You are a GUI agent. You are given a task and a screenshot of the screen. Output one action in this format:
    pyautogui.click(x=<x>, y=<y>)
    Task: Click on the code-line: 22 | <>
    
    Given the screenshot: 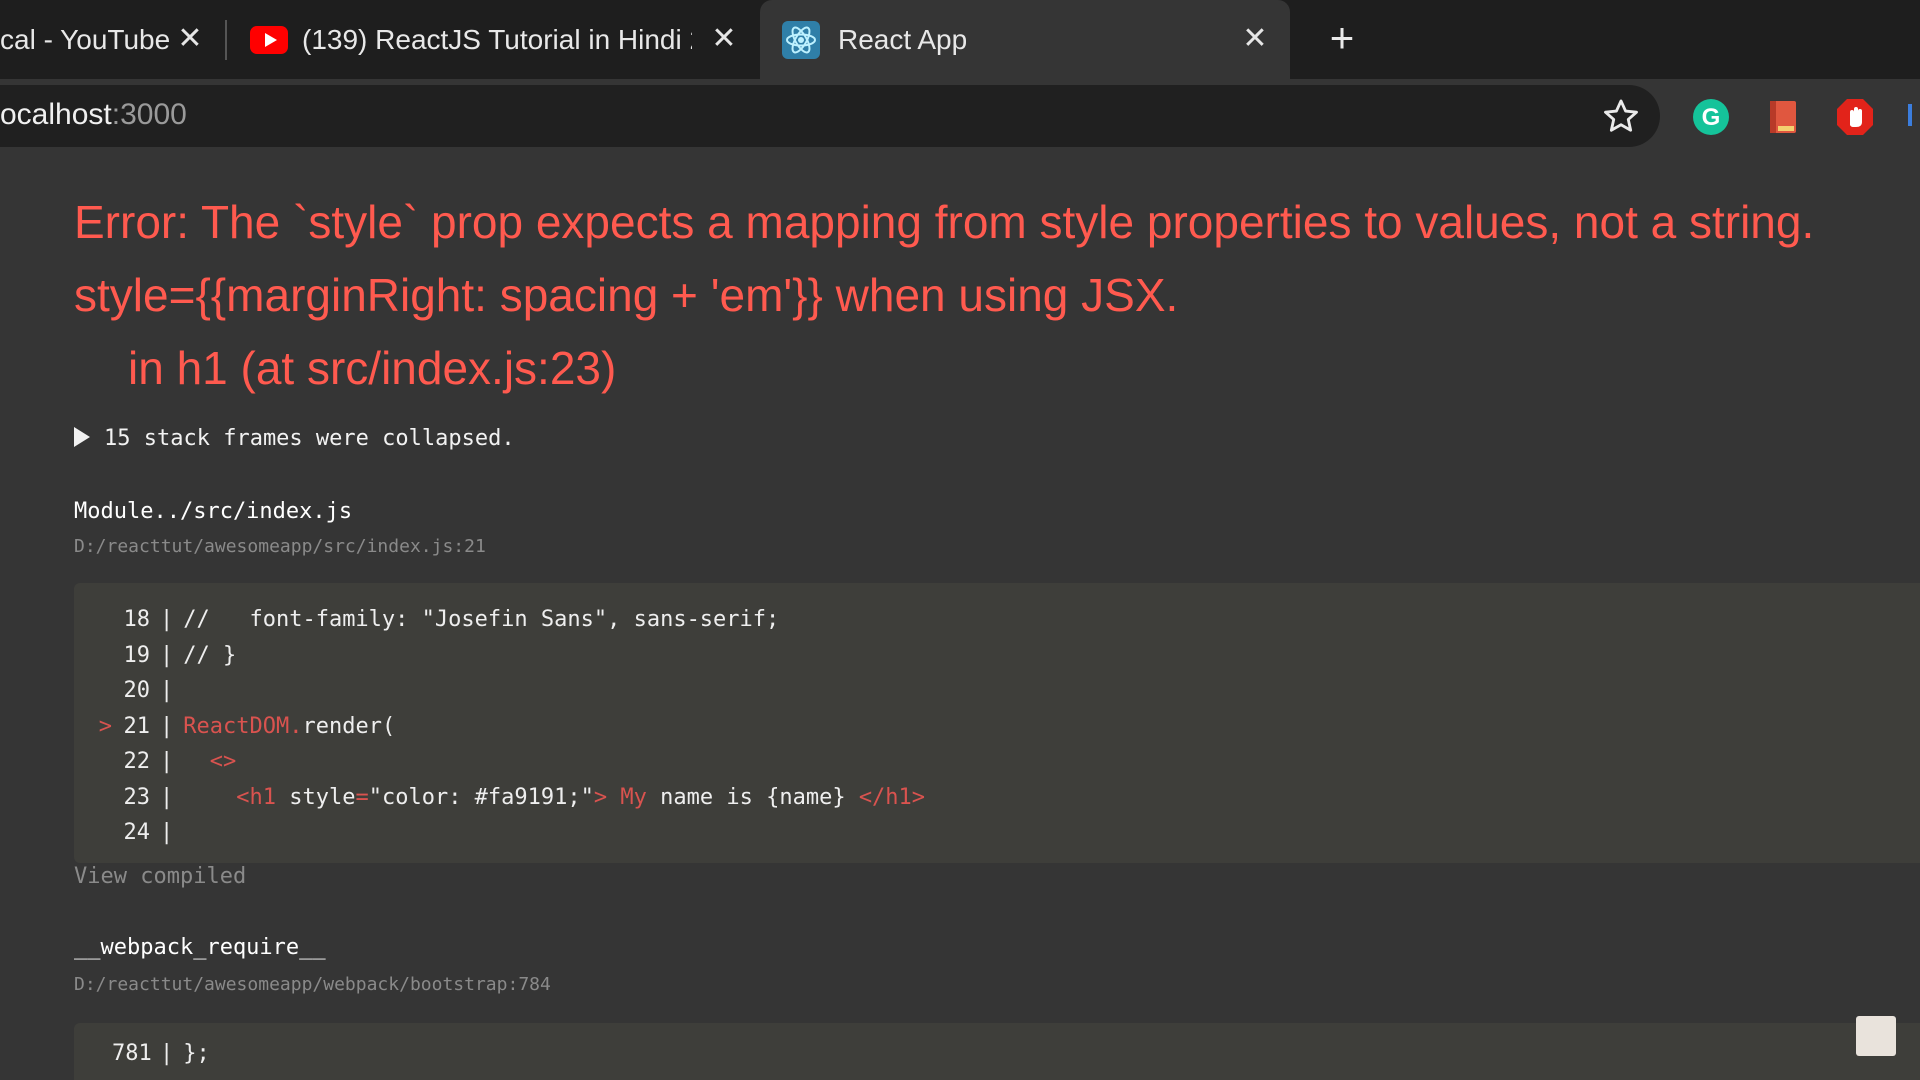 What is the action you would take?
    pyautogui.click(x=180, y=761)
    